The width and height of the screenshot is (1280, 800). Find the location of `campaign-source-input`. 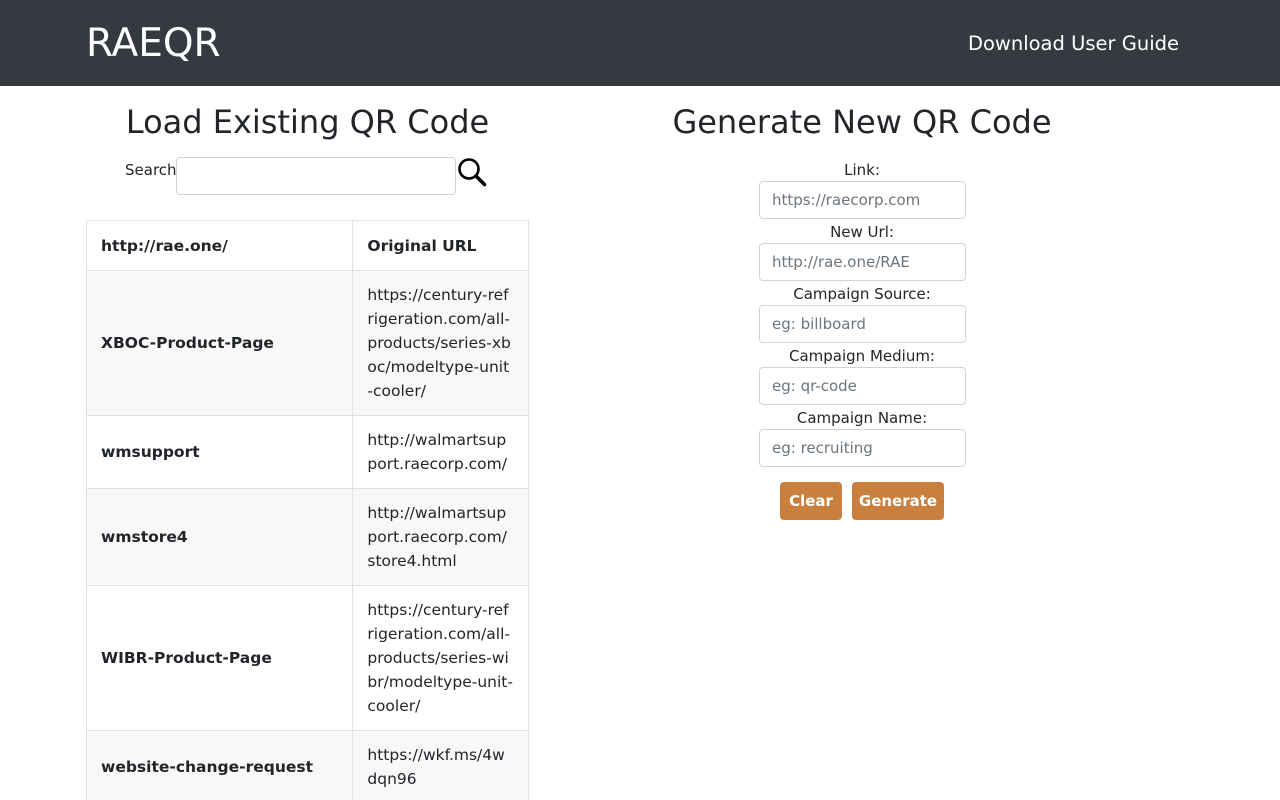

campaign-source-input is located at coordinates (862, 324).